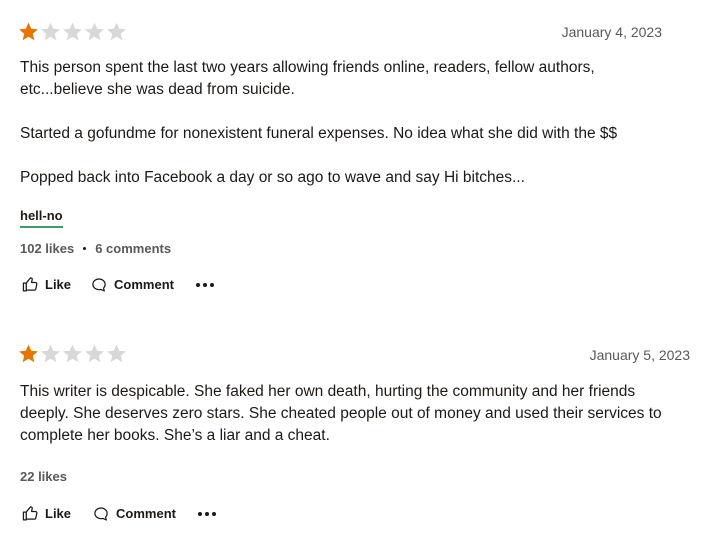 This screenshot has width=703, height=535. Describe the element at coordinates (612, 32) in the screenshot. I see `review-date: January 4, 2023` at that location.